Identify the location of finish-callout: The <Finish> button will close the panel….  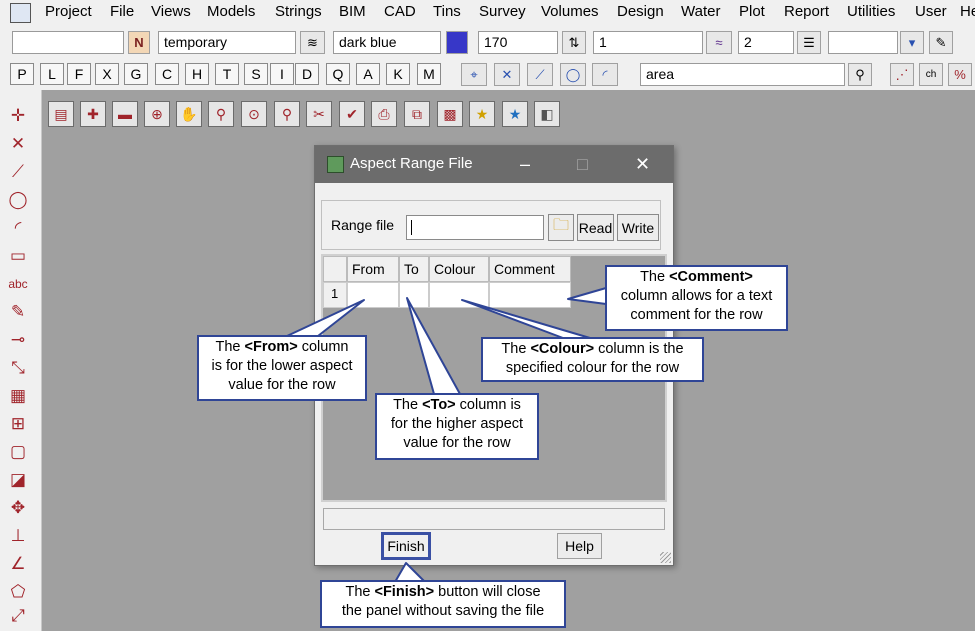
(443, 604).